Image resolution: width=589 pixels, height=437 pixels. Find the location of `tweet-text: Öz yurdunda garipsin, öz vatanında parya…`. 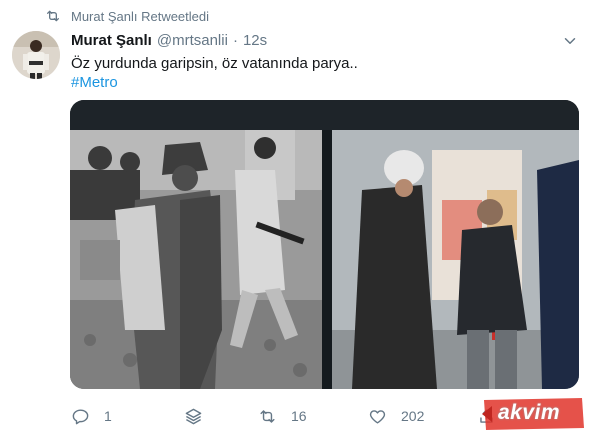

tweet-text: Öz yurdunda garipsin, öz vatanında parya… is located at coordinates (214, 63).